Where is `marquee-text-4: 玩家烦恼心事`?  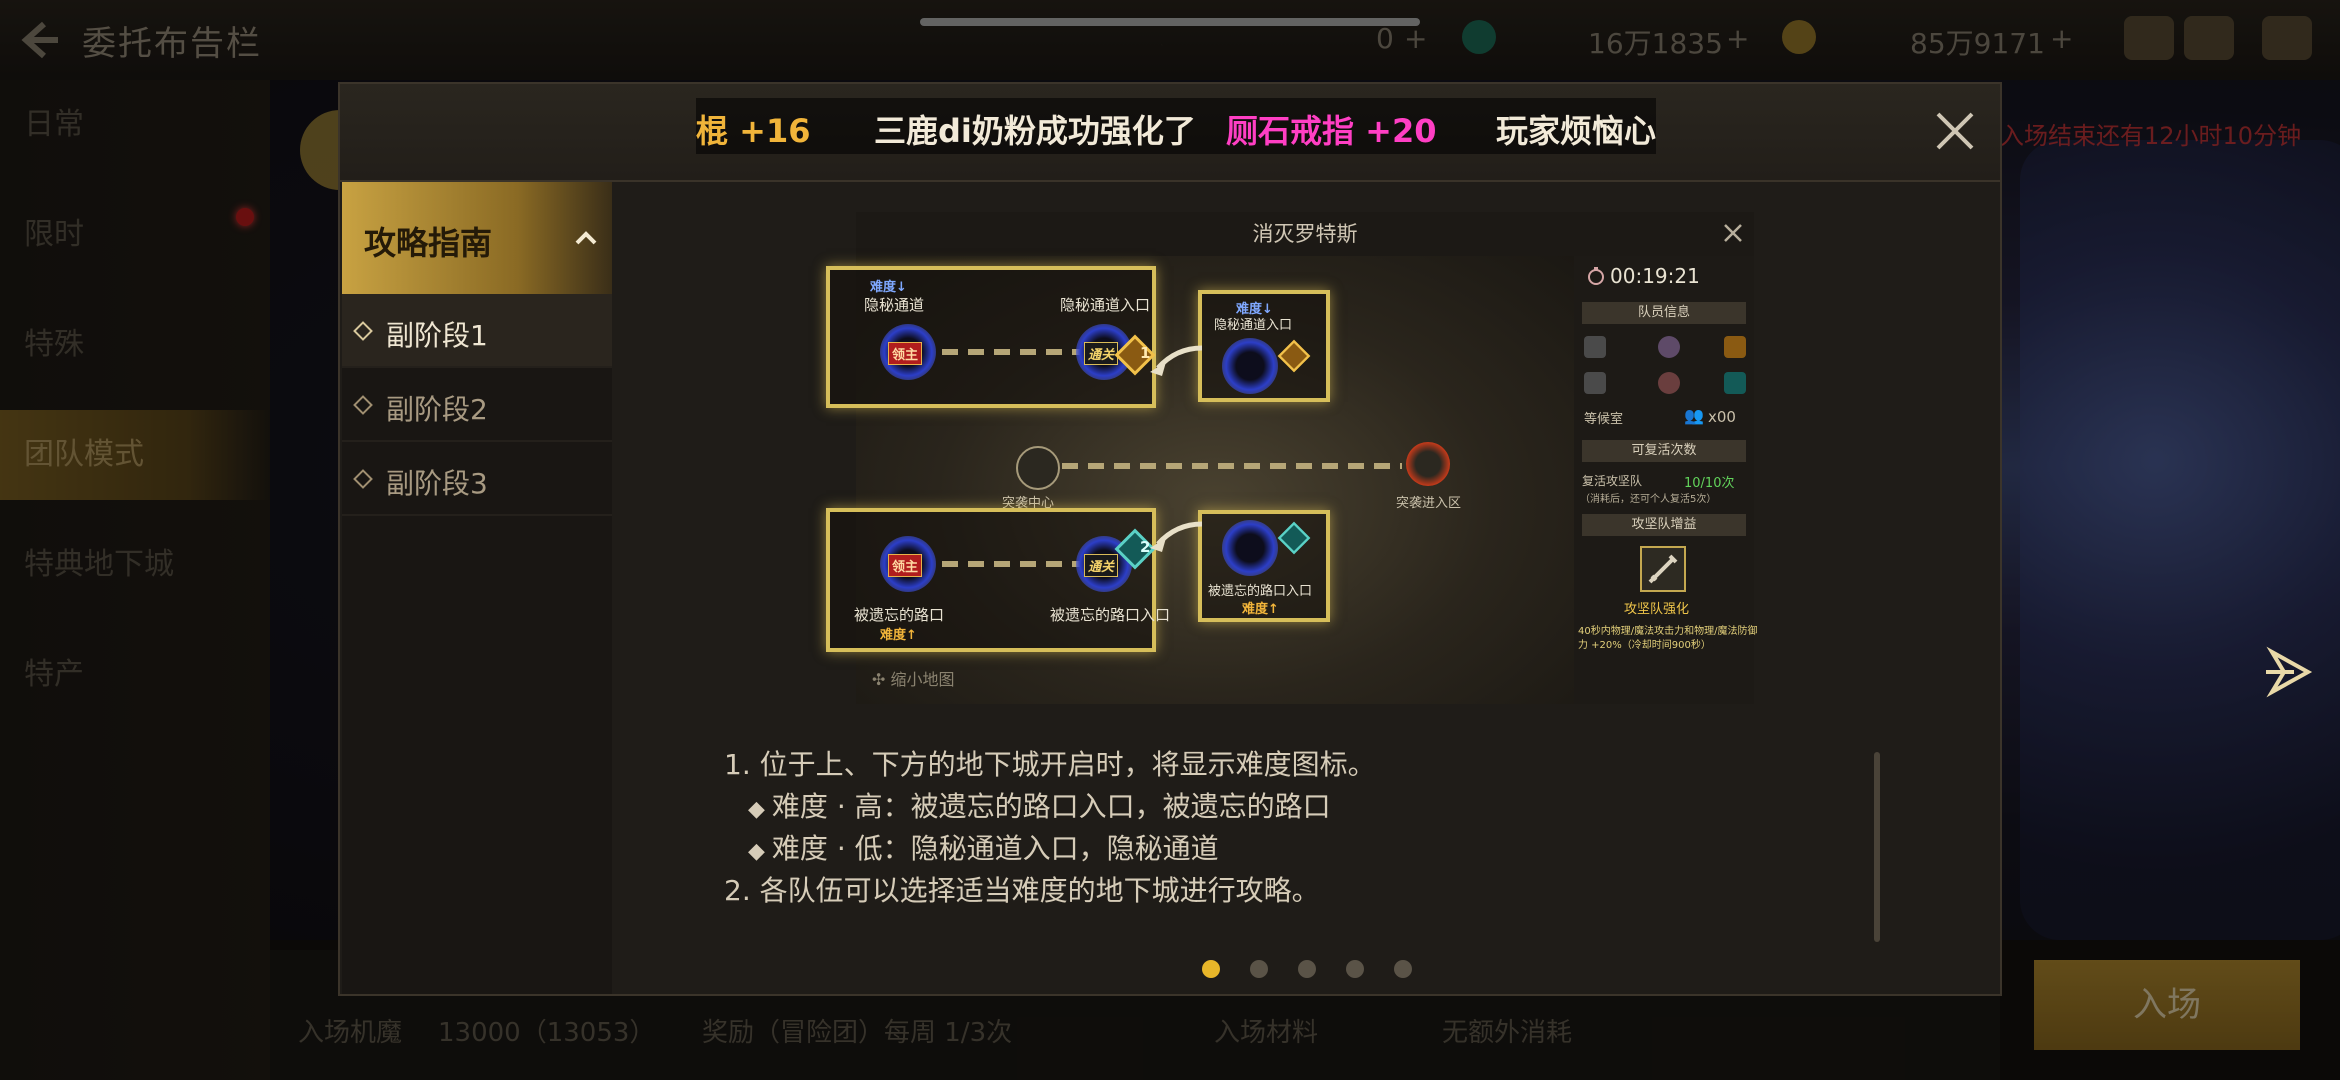
marquee-text-4: 玩家烦恼心事 is located at coordinates (1576, 131).